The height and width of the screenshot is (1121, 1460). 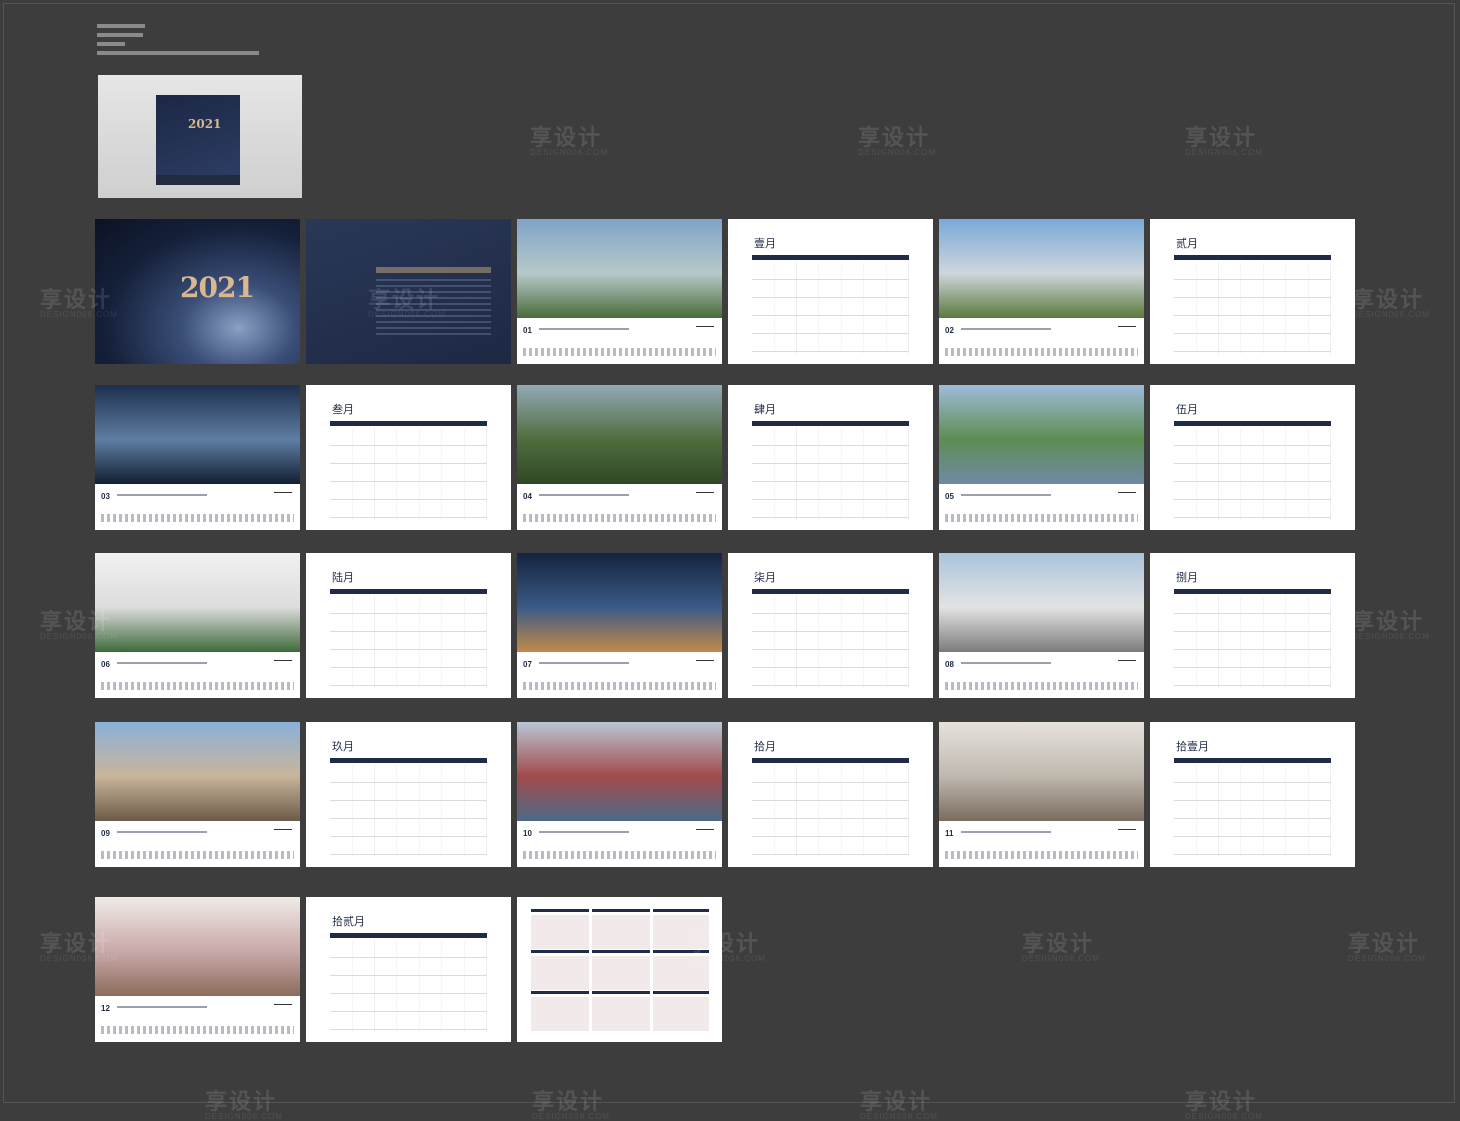 I want to click on cover-page: 2021, so click(x=197, y=291).